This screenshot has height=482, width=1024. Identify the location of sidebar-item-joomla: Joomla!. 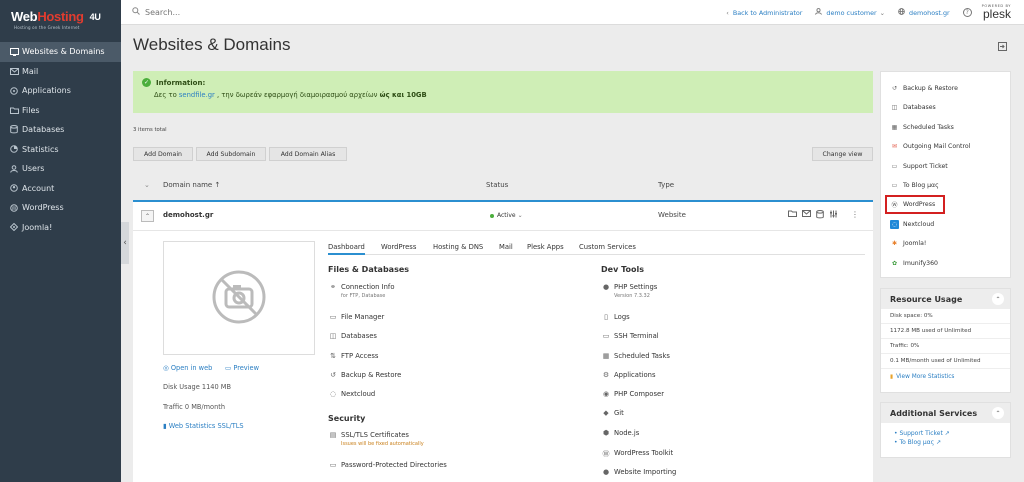
(60, 228).